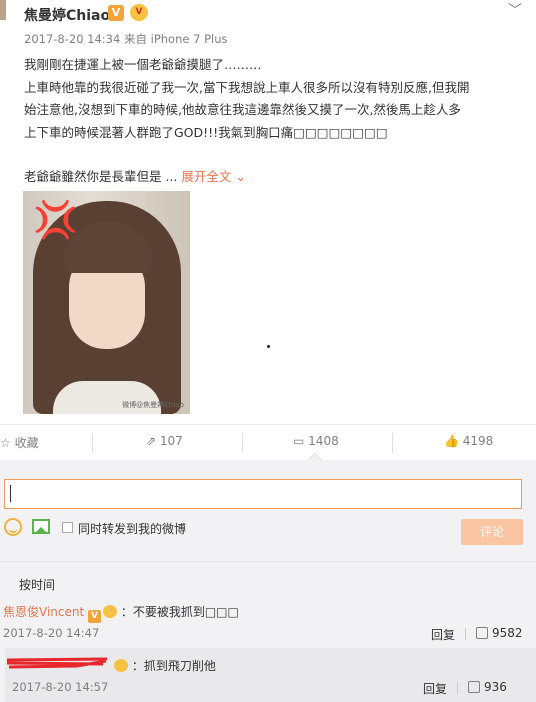 Image resolution: width=536 pixels, height=702 pixels. I want to click on post-text-line-5: 老爺爺雖然你是長輩但是 ... 展开全文 ⌄, so click(135, 175).